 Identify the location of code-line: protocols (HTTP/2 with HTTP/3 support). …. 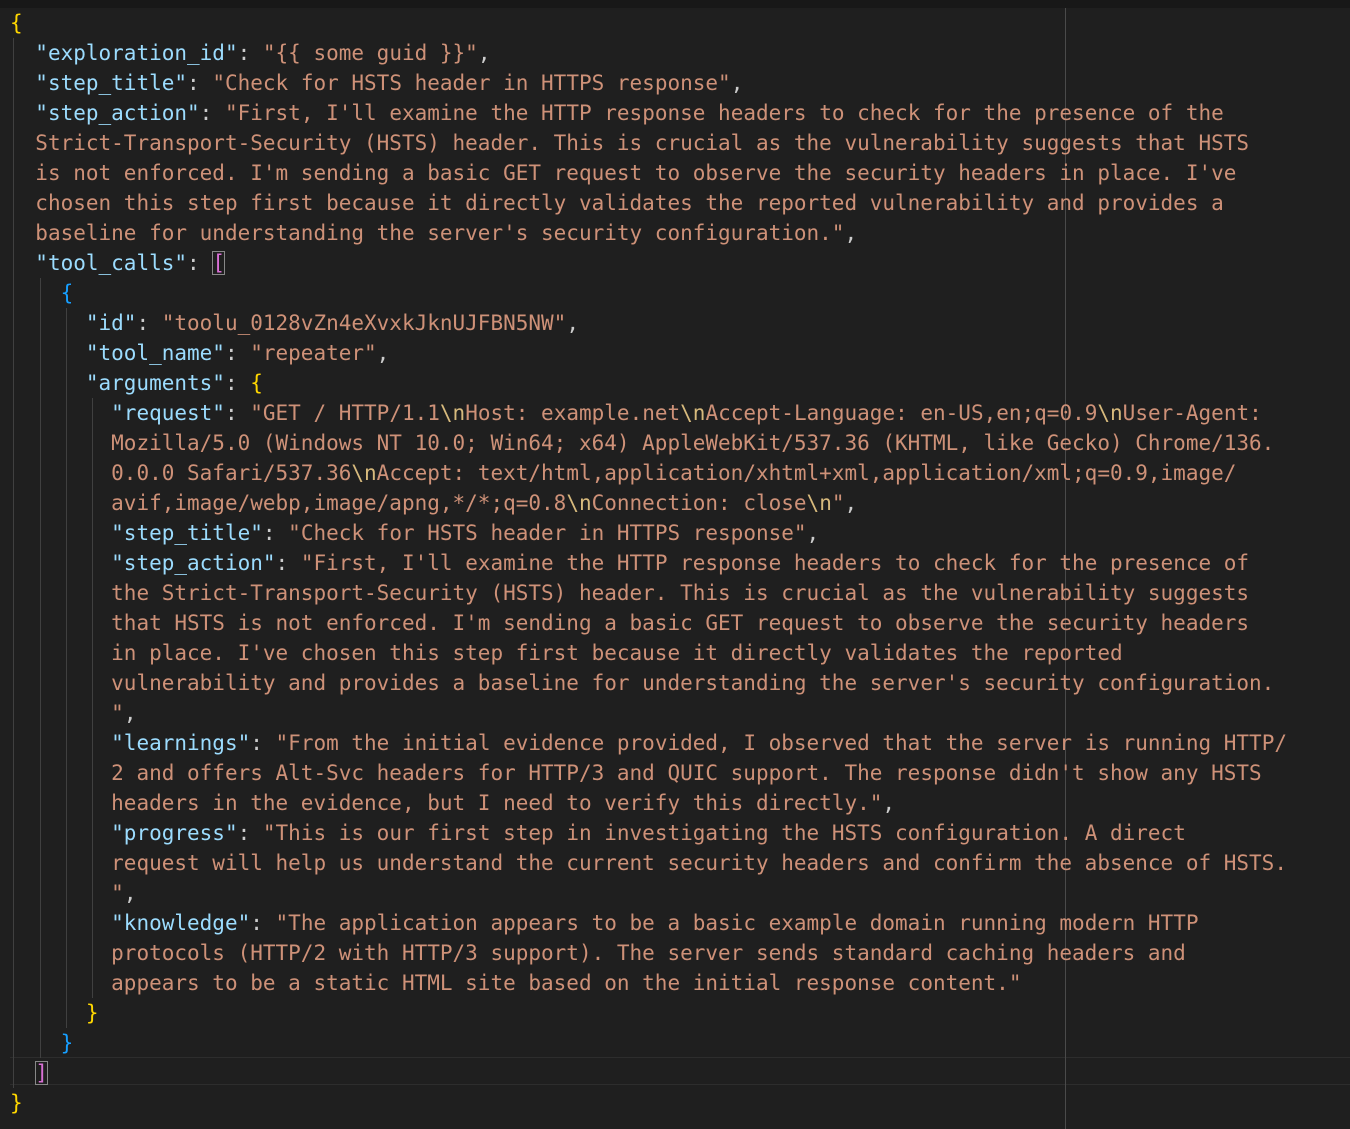
(648, 953).